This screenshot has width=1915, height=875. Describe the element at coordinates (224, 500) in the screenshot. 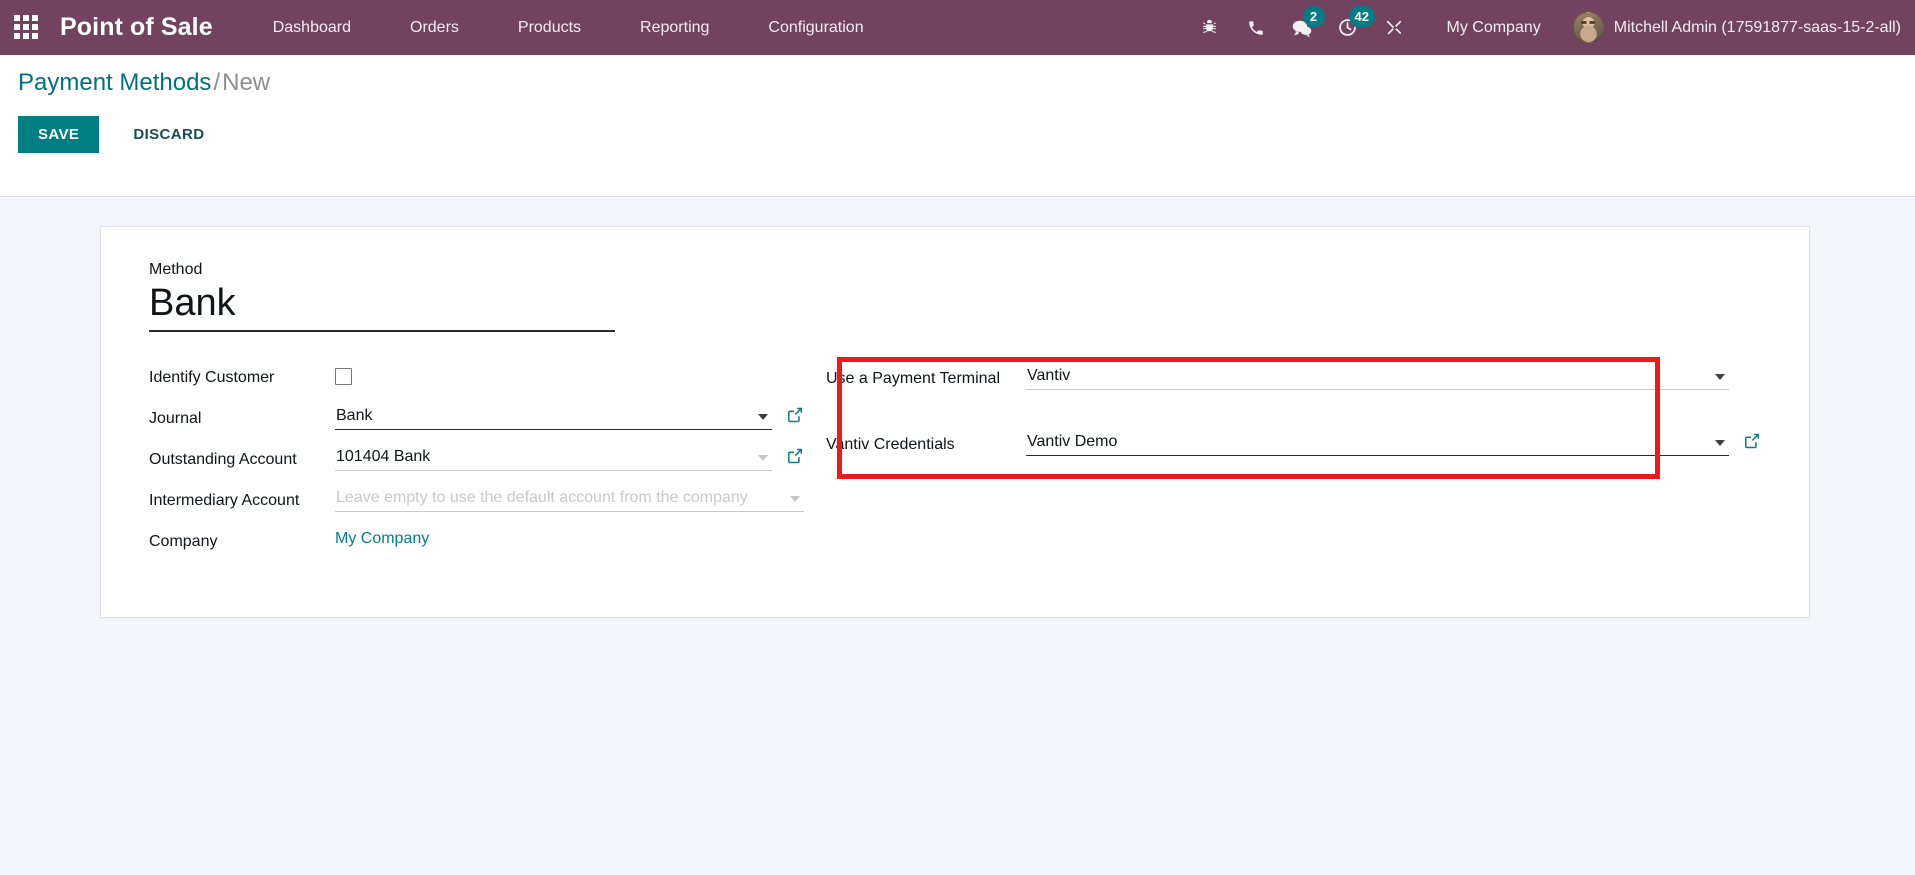

I see `intermediary-account-label: Intermediary Account` at that location.